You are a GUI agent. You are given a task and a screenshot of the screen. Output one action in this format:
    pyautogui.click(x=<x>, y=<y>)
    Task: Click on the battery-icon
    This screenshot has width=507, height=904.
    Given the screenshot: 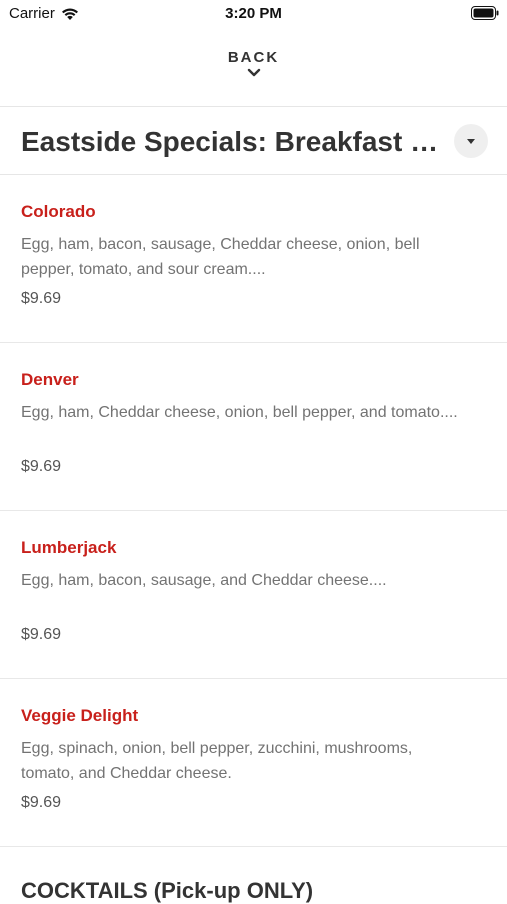 What is the action you would take?
    pyautogui.click(x=485, y=13)
    